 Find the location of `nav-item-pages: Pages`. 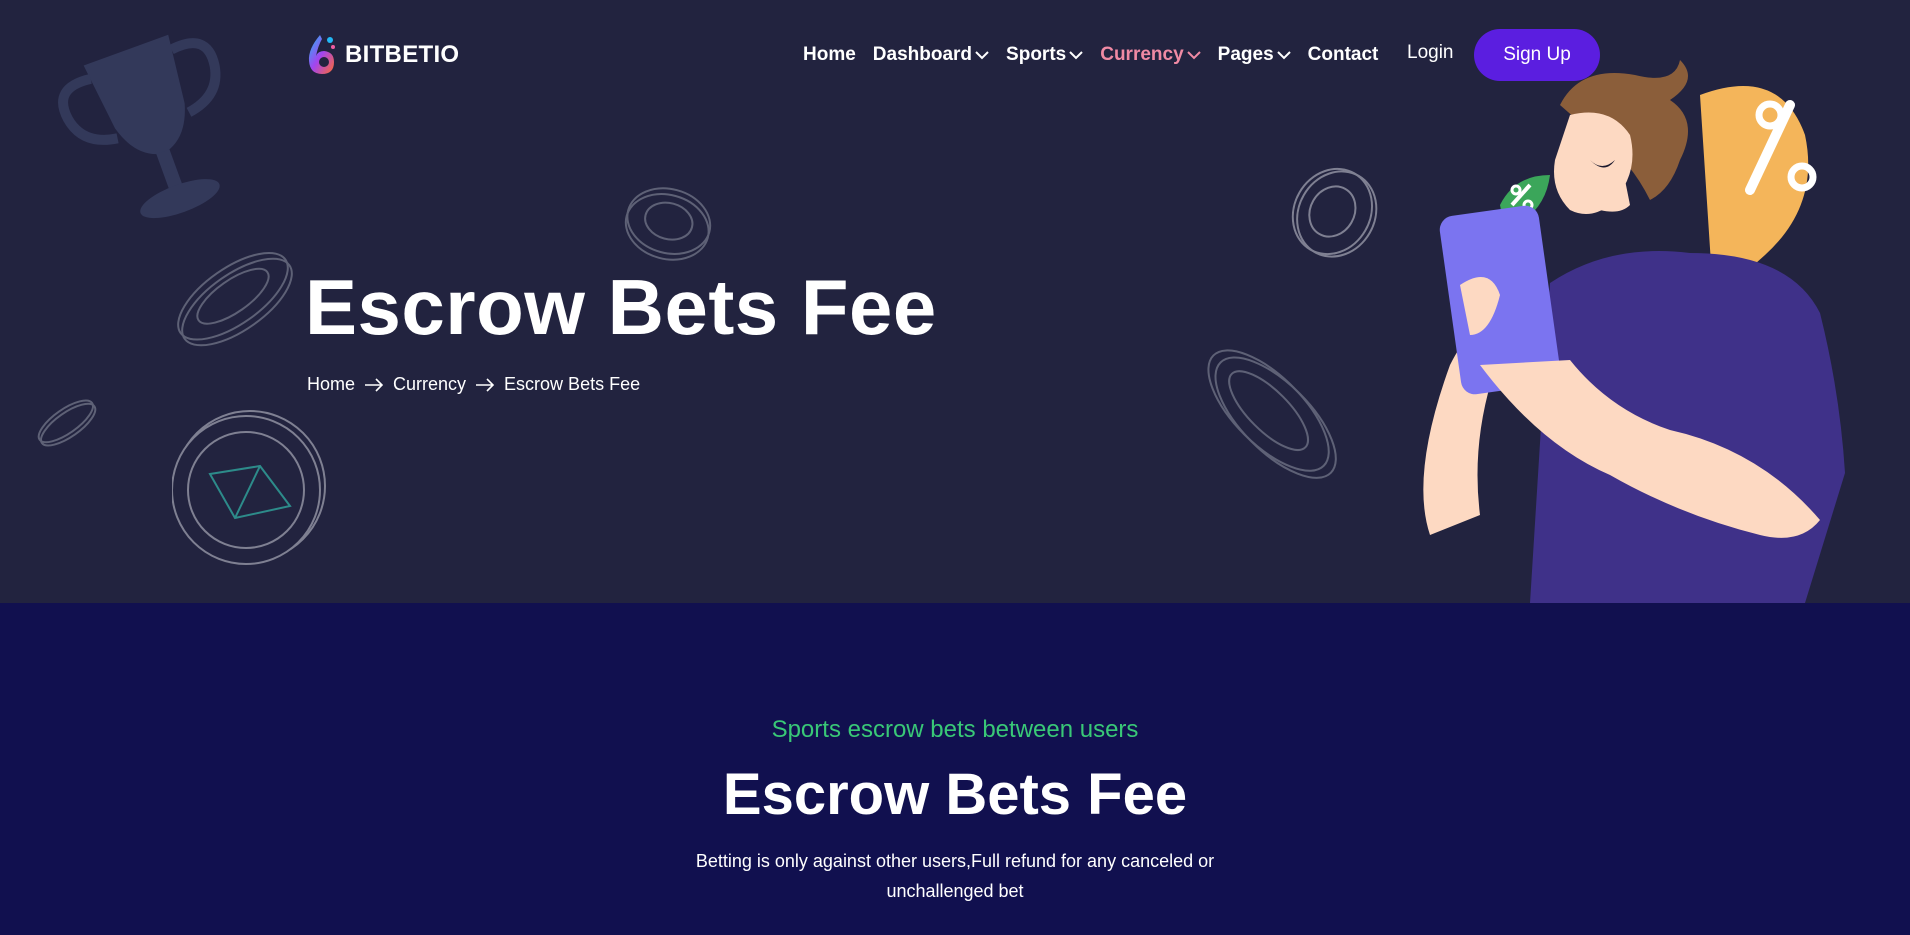

nav-item-pages: Pages is located at coordinates (1254, 55).